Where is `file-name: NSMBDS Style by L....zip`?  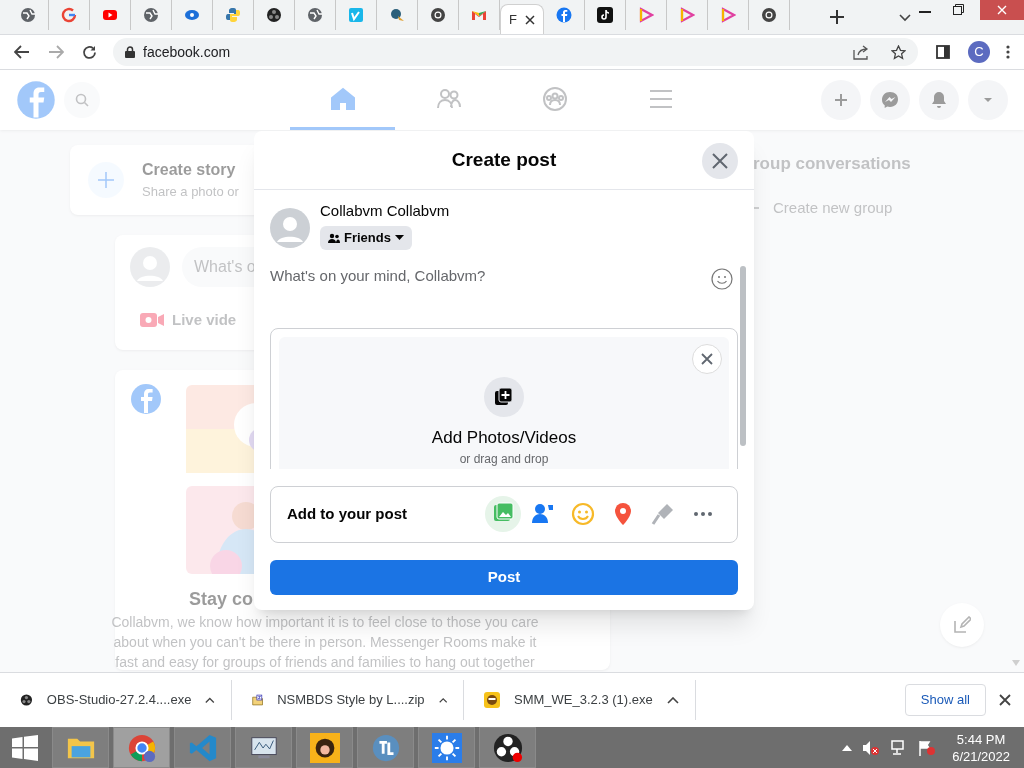 file-name: NSMBDS Style by L....zip is located at coordinates (351, 700).